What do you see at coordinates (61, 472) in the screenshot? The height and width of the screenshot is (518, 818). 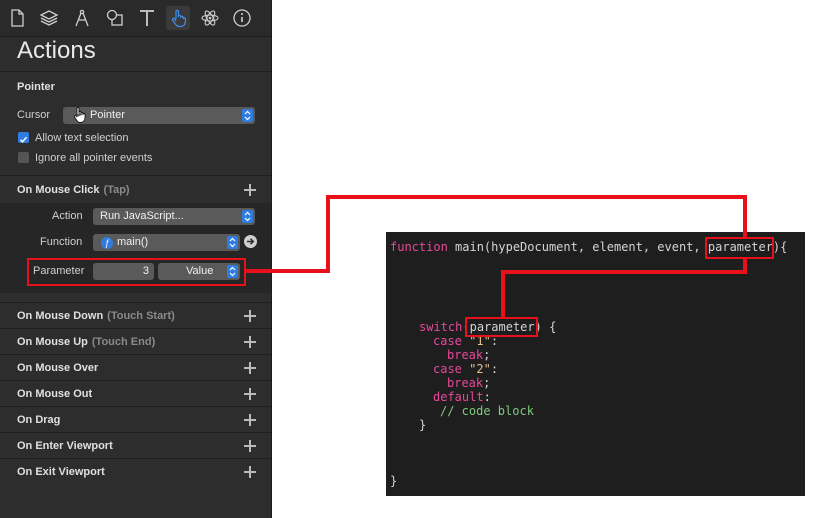 I see `event-title: On Exit Viewport` at bounding box center [61, 472].